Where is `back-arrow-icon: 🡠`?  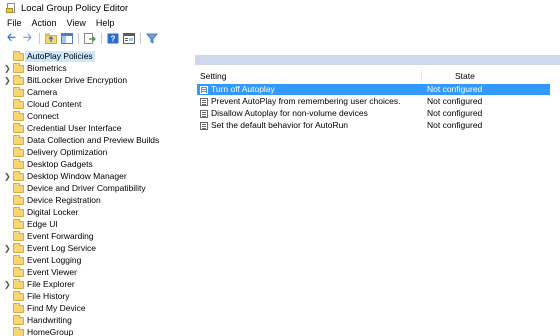
back-arrow-icon: 🡠 is located at coordinates (11, 38).